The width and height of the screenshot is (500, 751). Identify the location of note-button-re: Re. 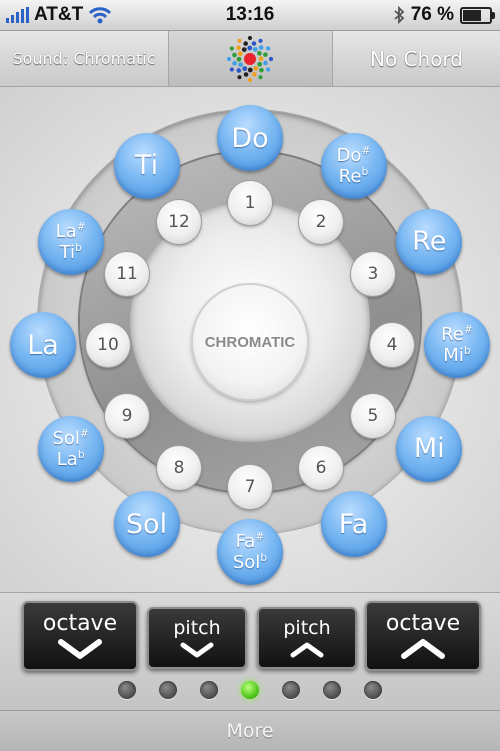
(429, 241).